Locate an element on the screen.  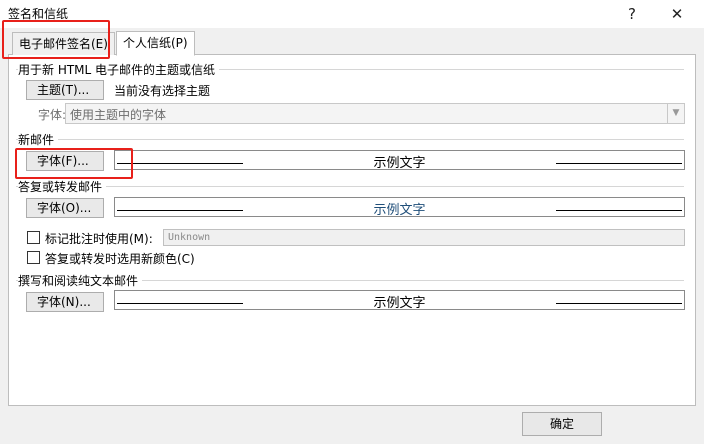
tab-personal-stationery: 个人信纸(P) is located at coordinates (155, 43).